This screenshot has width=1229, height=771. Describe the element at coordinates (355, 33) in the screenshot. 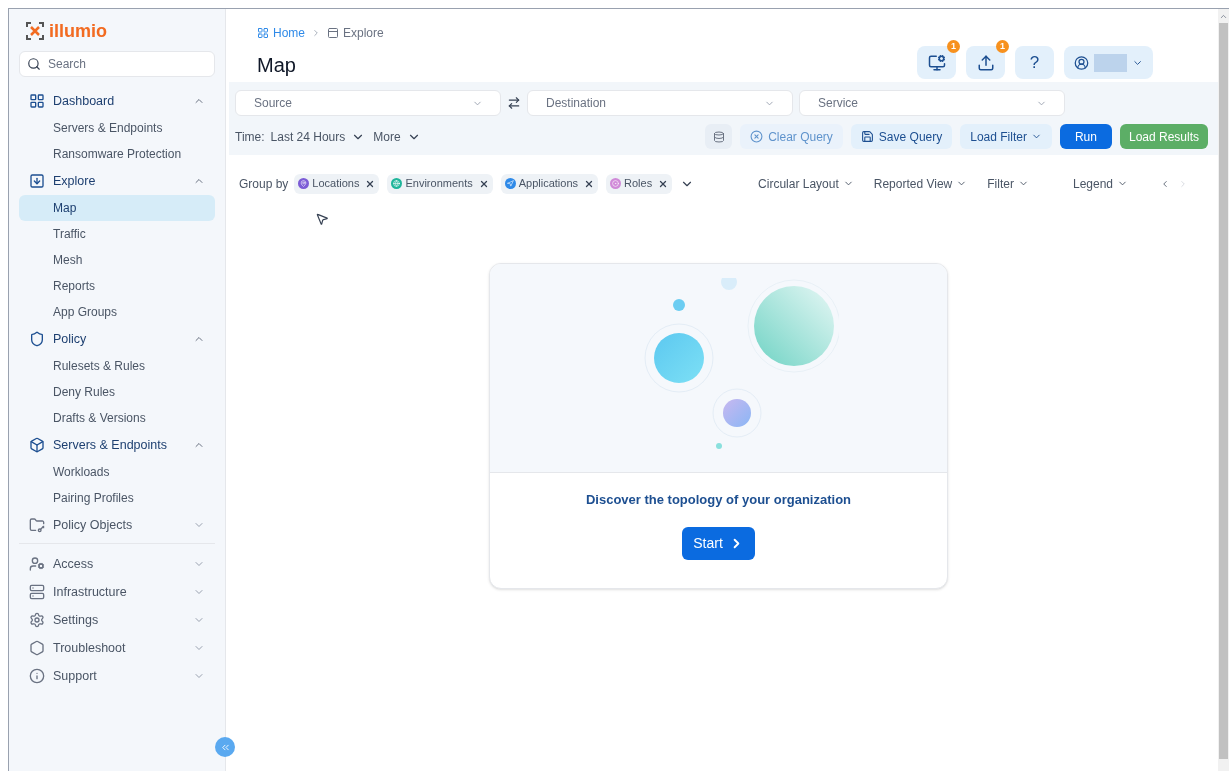

I see `breadcrumb-link: Explore` at that location.